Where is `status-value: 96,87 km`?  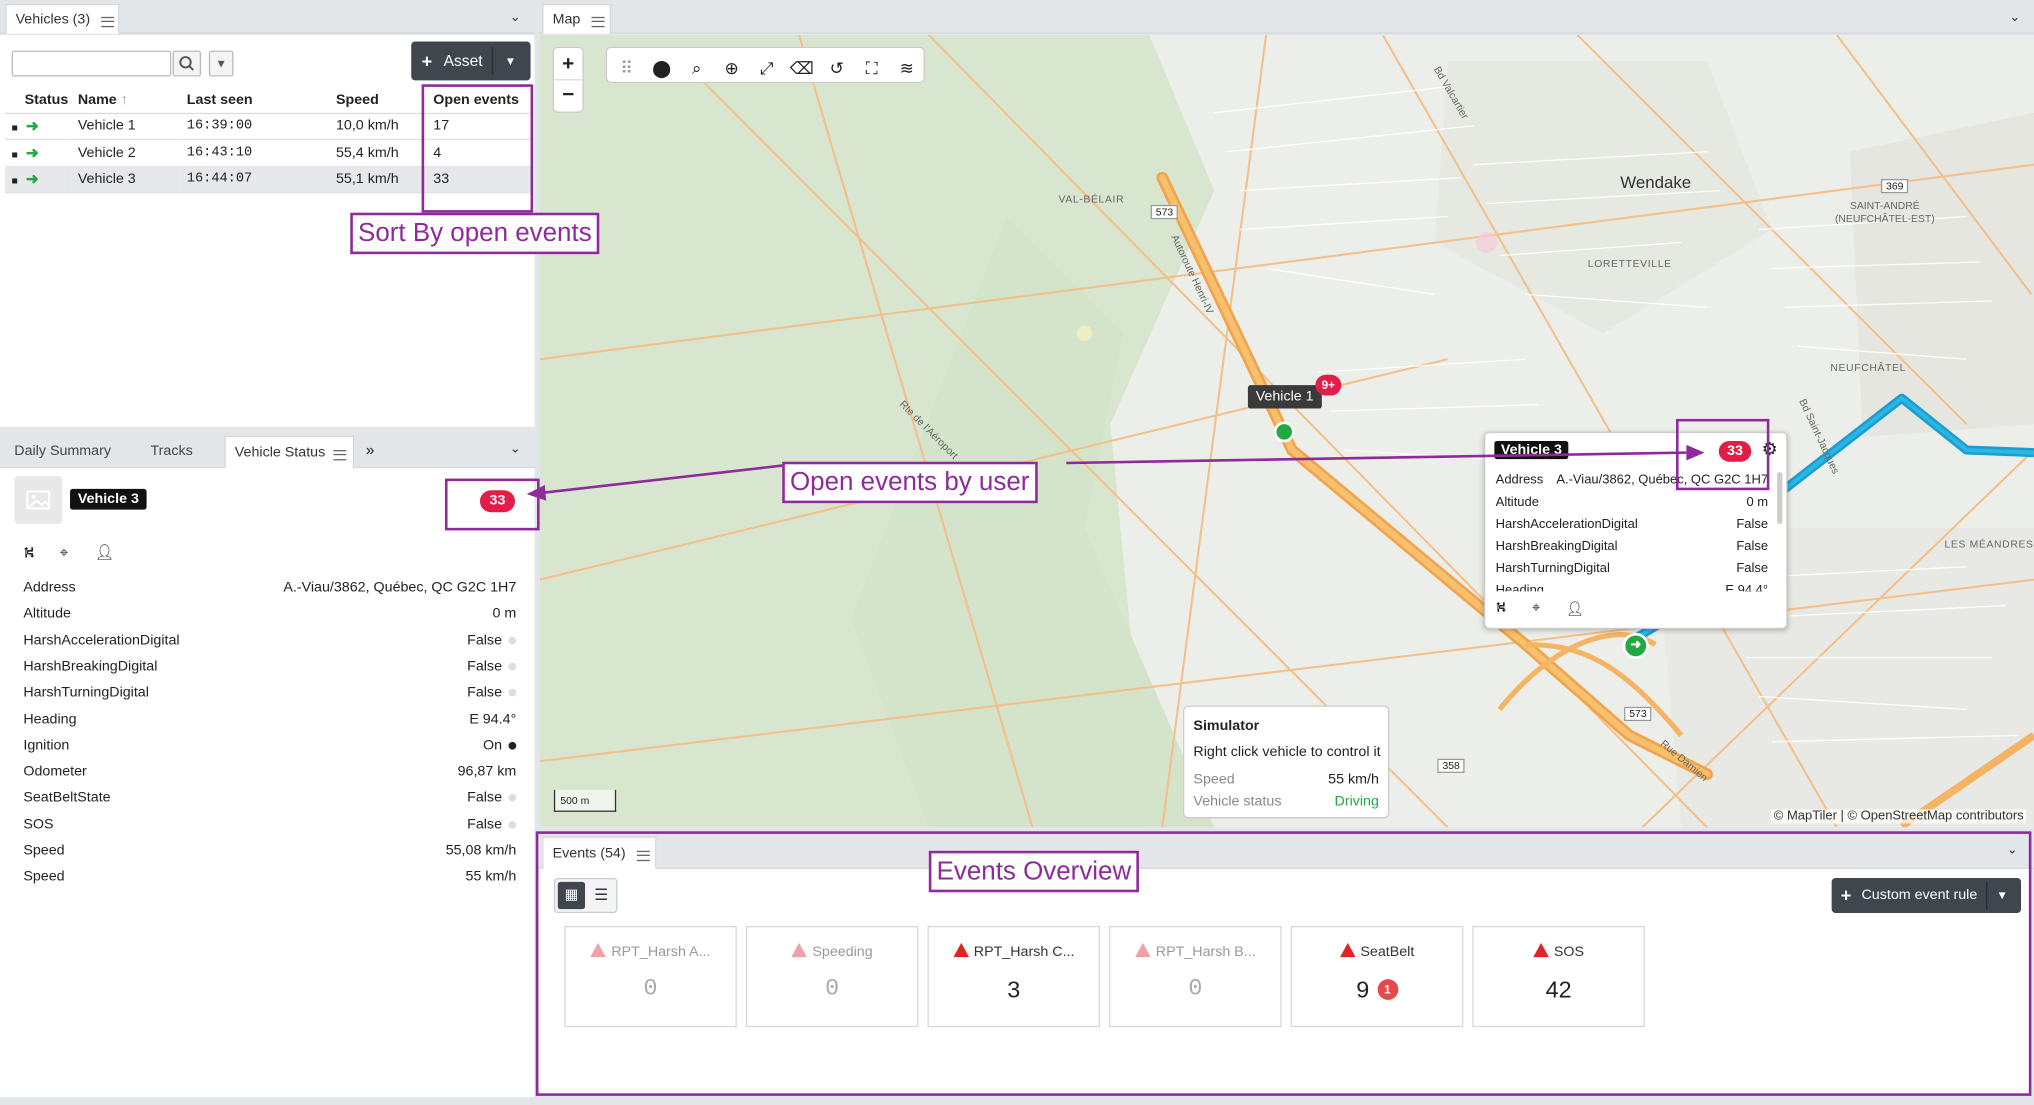 status-value: 96,87 km is located at coordinates (487, 772).